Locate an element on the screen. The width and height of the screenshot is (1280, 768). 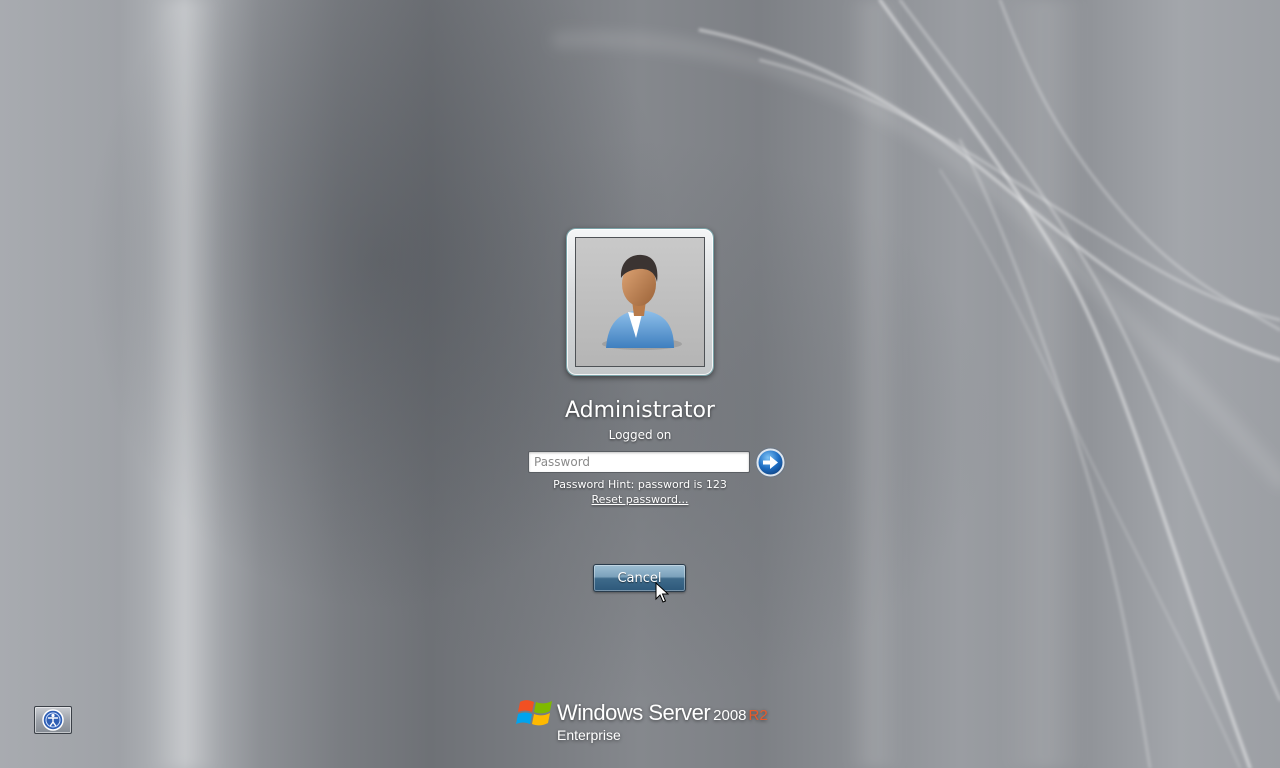
password-field is located at coordinates (639, 462).